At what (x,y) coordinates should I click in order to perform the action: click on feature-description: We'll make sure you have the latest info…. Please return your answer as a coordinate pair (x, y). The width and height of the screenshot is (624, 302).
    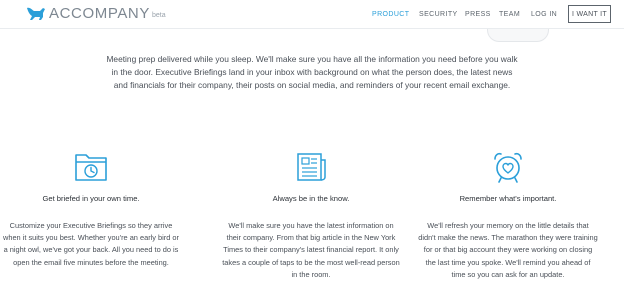
    Looking at the image, I should click on (311, 250).